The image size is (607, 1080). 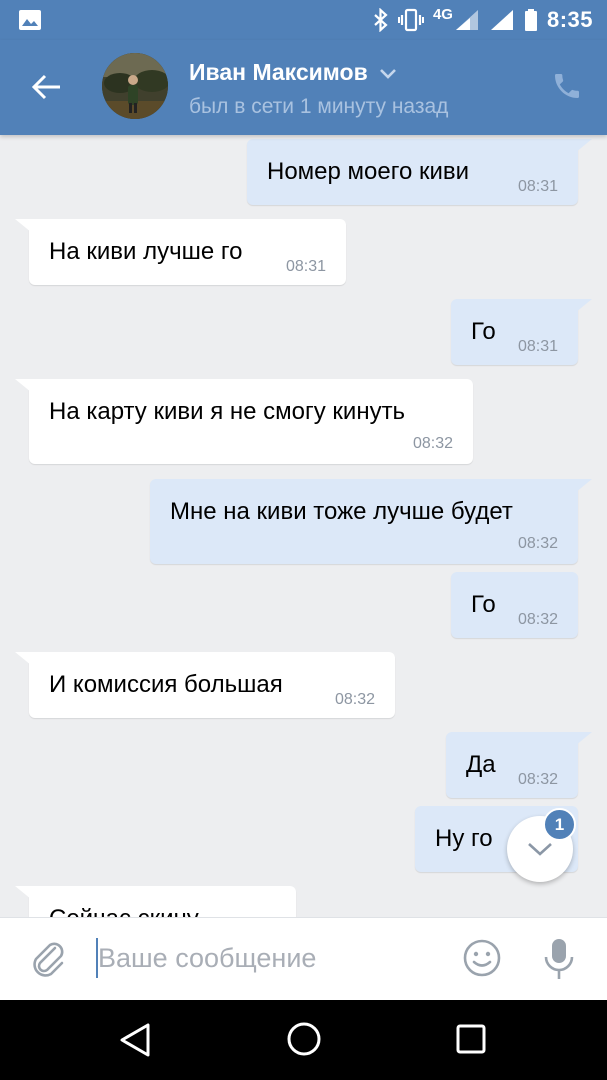 What do you see at coordinates (30, 20) in the screenshot?
I see `gallery-icon` at bounding box center [30, 20].